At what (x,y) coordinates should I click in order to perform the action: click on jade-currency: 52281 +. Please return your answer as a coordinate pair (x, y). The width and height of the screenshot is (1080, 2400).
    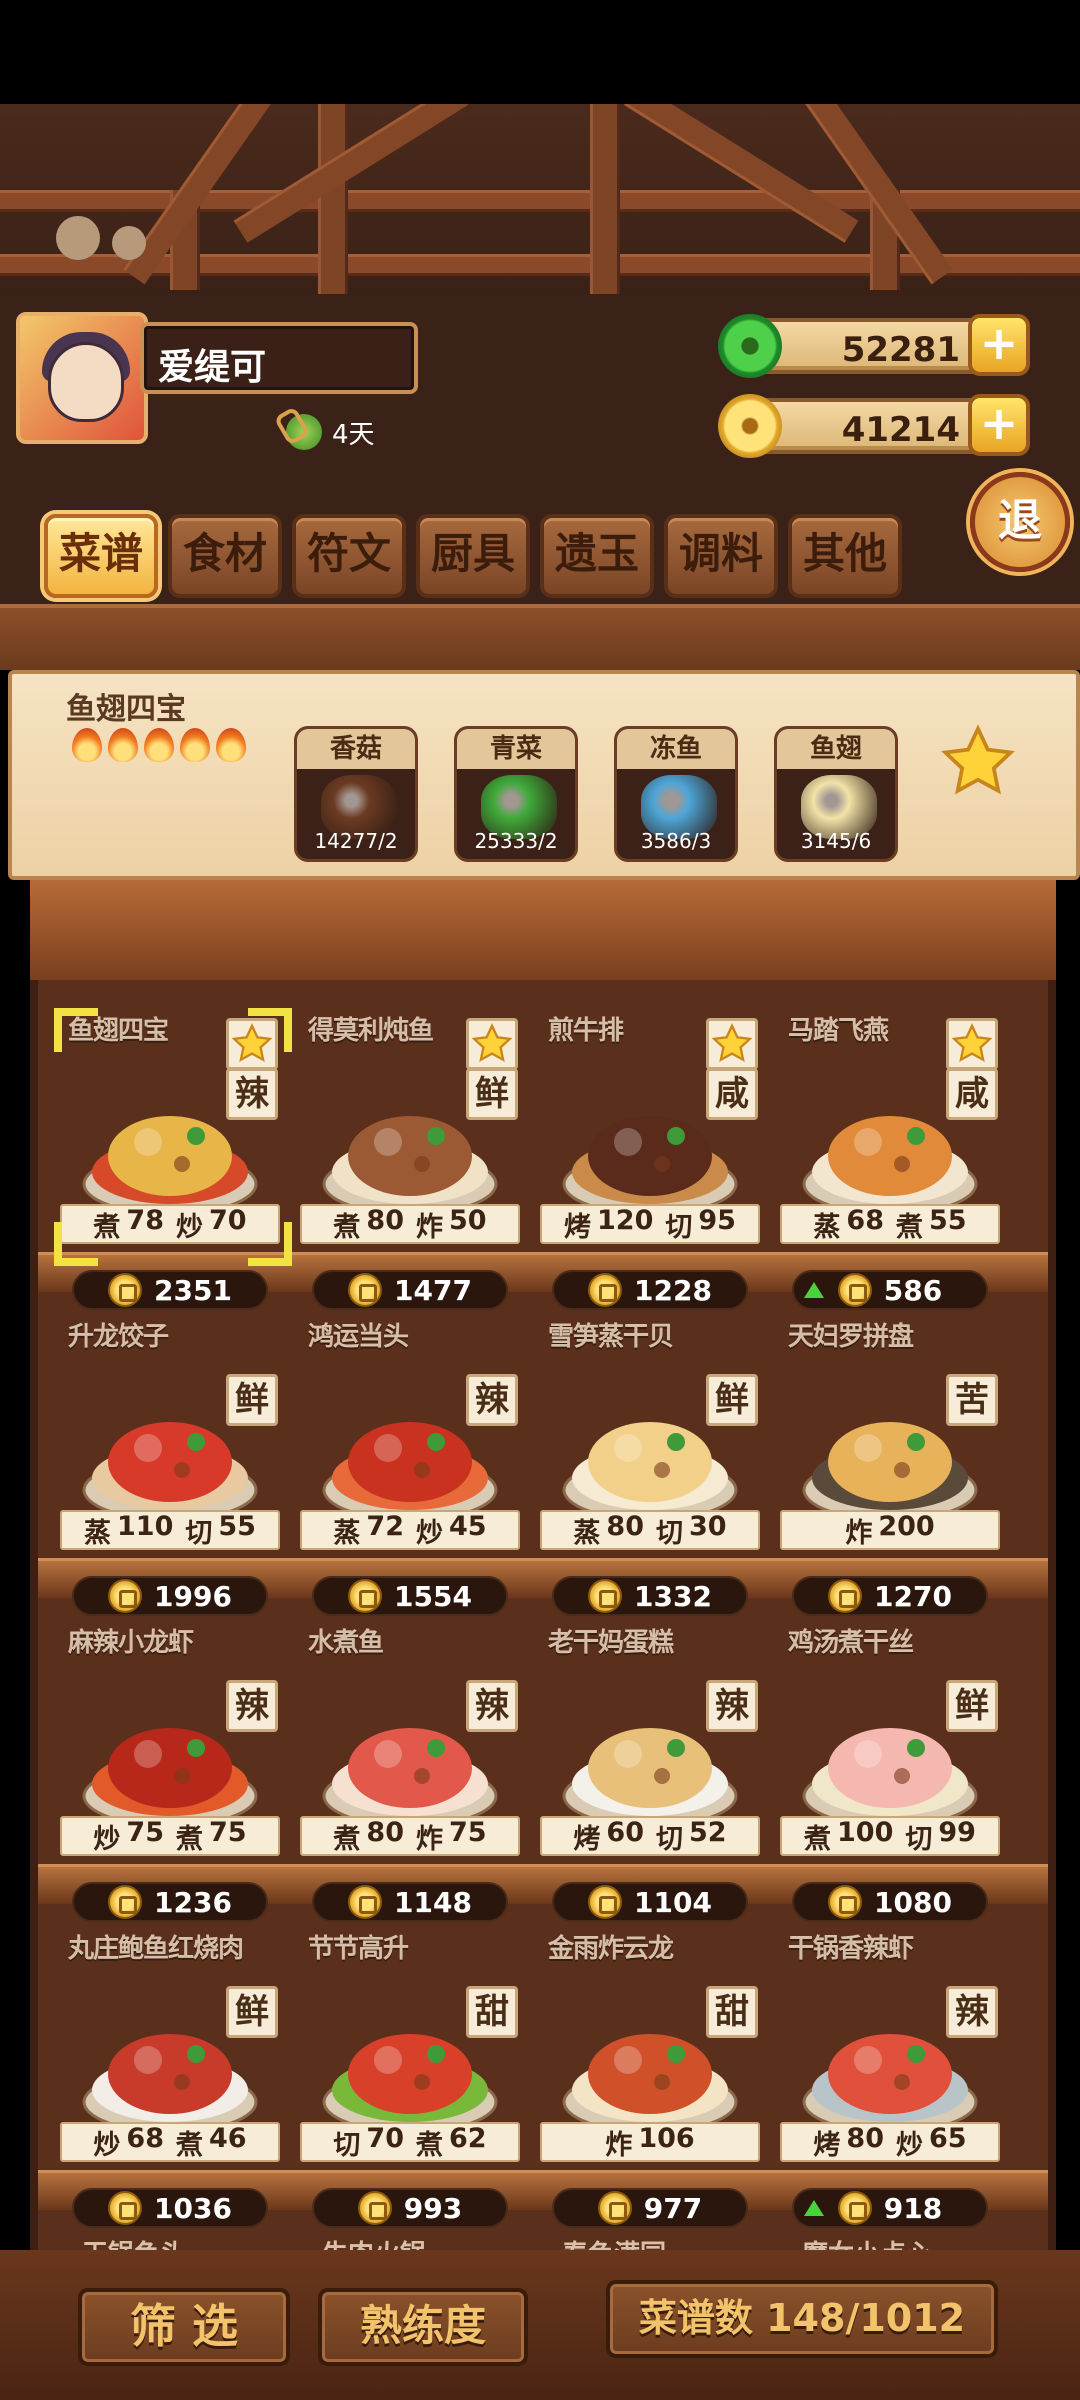
    Looking at the image, I should click on (874, 346).